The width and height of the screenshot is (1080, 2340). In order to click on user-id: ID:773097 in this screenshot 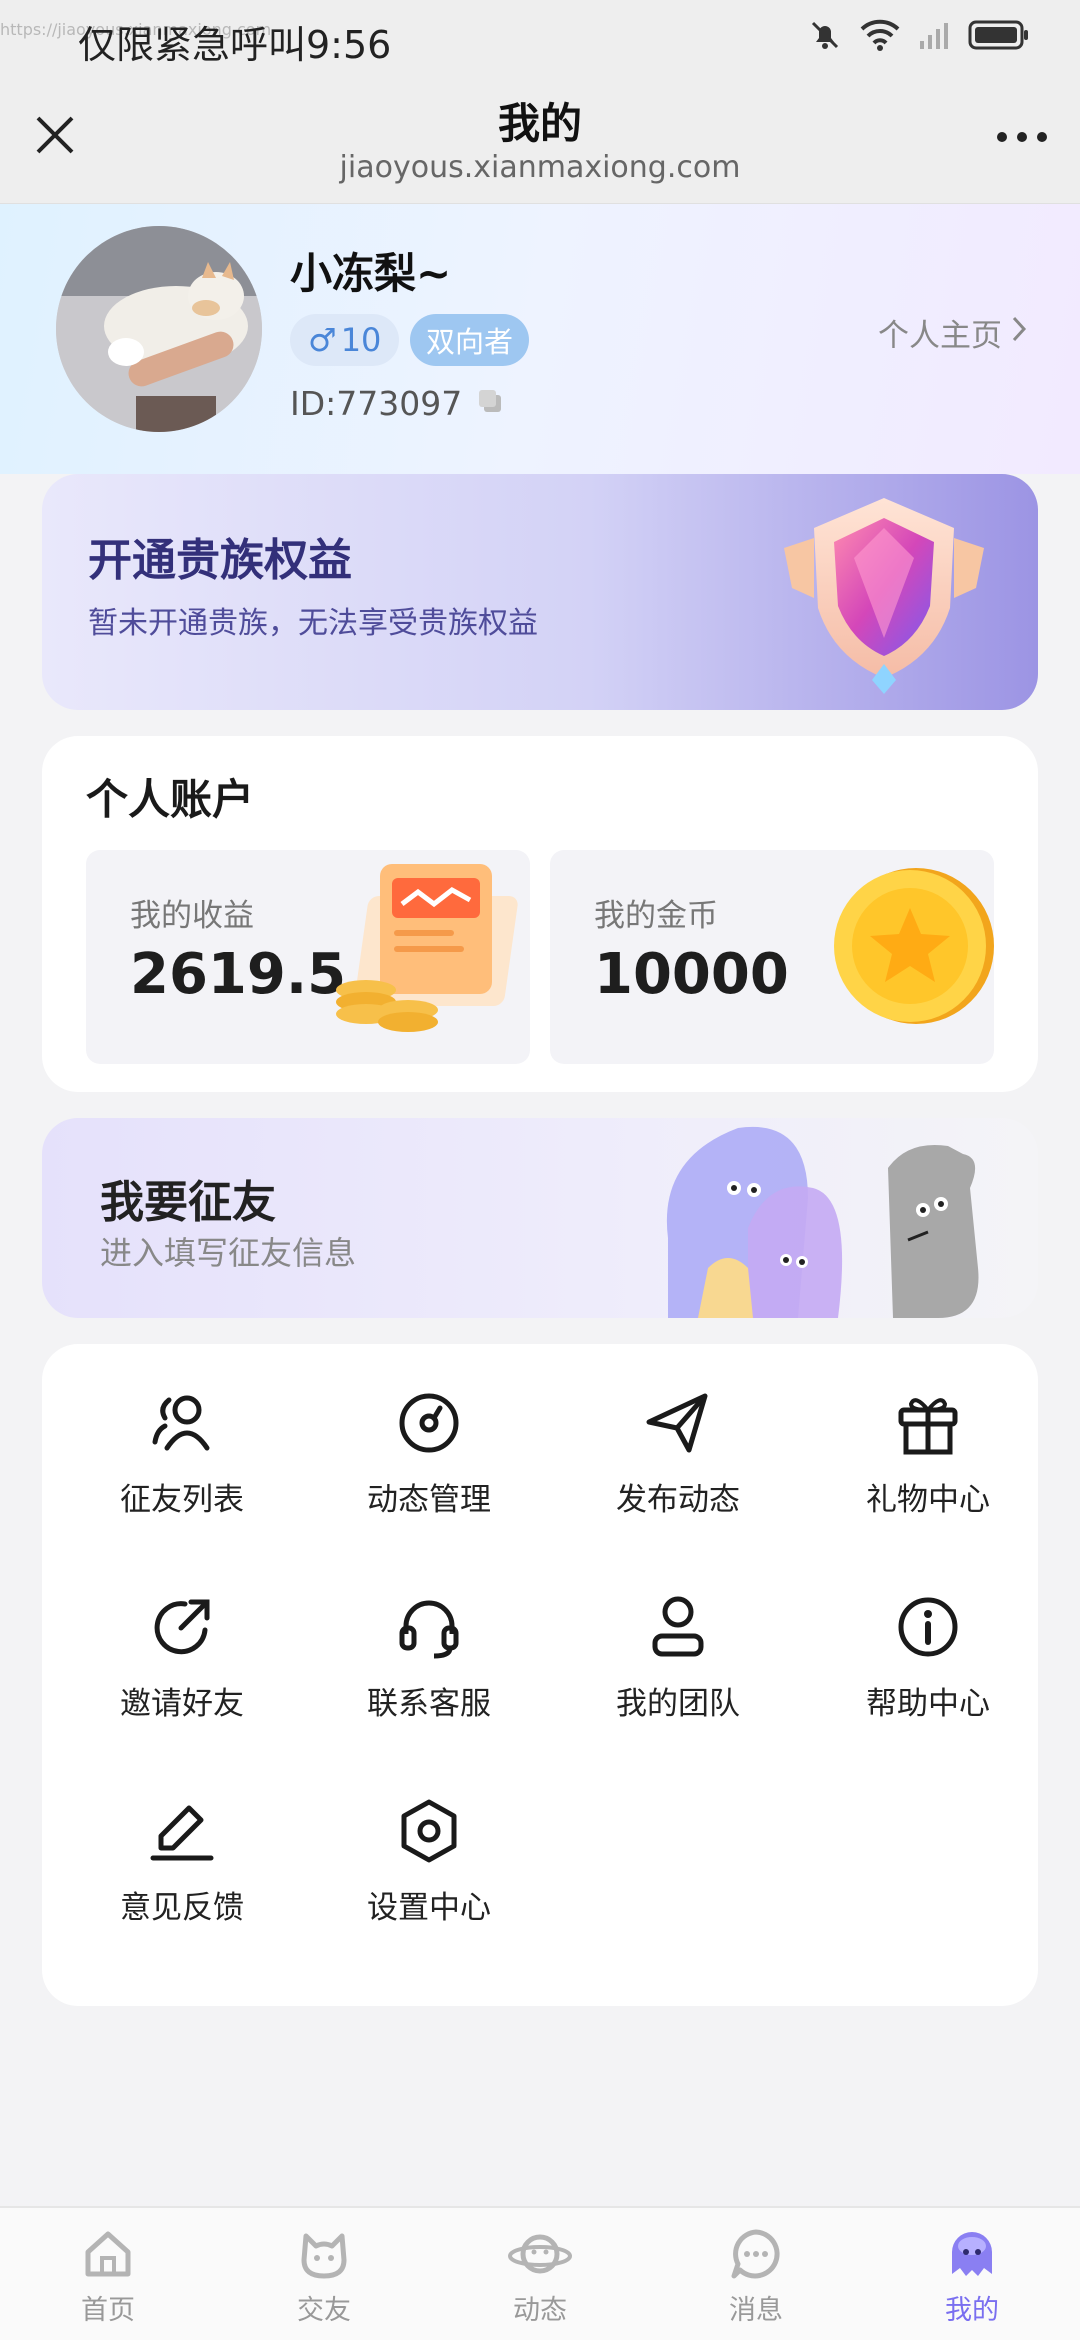, I will do `click(376, 403)`.